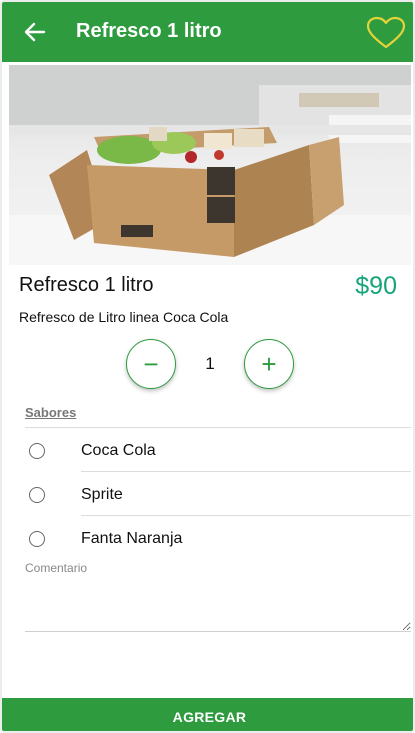  Describe the element at coordinates (86, 285) in the screenshot. I see `product-name: Refresco 1 litro` at that location.